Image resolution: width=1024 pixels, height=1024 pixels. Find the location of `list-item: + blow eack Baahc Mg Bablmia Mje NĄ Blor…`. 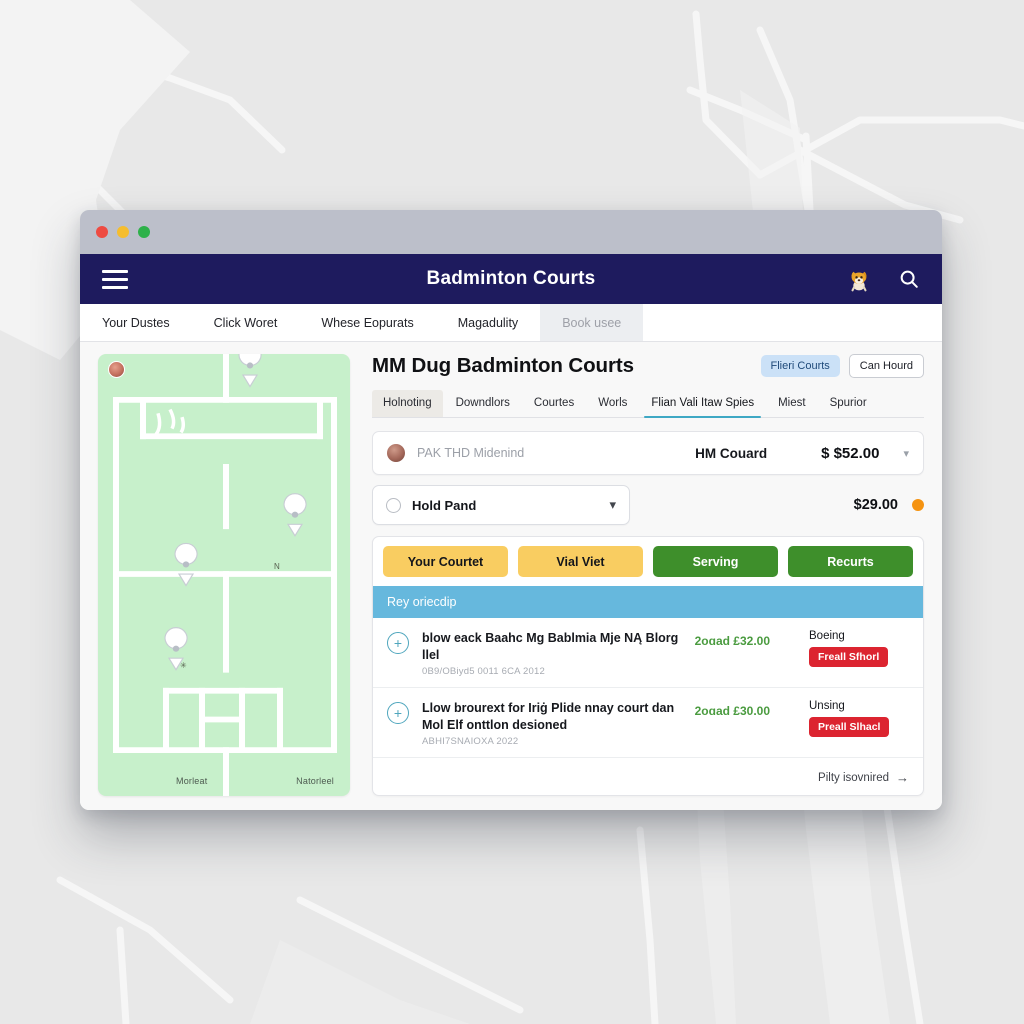

list-item: + blow eack Baahc Mg Bablmia Mje NĄ Blor… is located at coordinates (648, 653).